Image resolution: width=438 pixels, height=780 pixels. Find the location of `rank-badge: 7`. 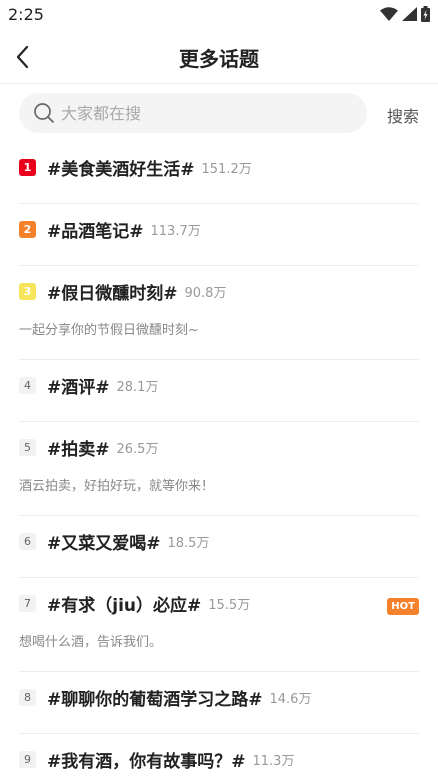

rank-badge: 7 is located at coordinates (27, 603).